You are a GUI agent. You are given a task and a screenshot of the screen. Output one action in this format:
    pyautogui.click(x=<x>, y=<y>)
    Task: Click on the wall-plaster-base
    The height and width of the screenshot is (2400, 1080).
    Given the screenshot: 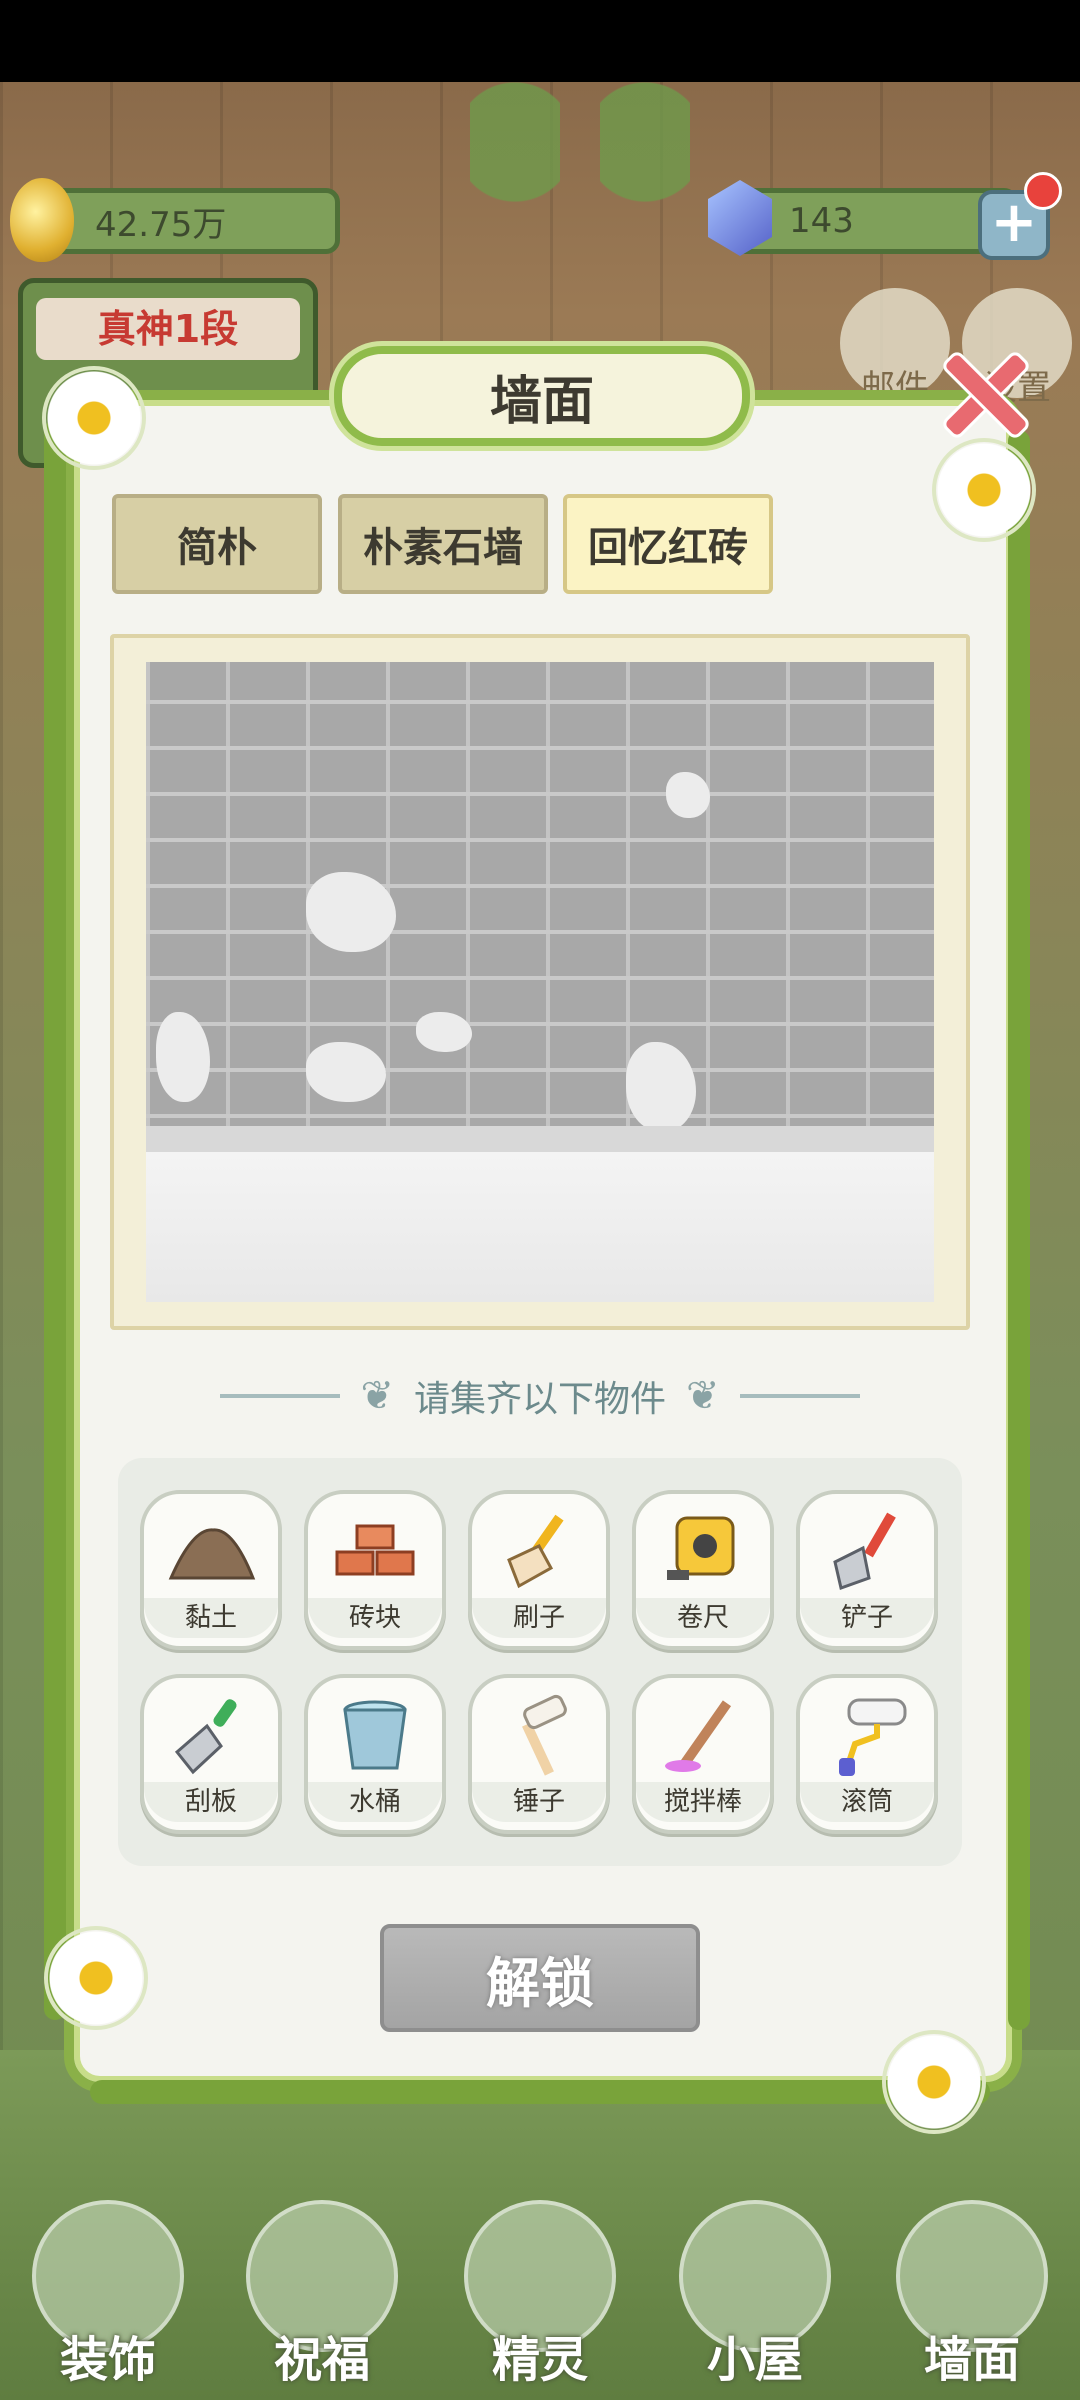 What is the action you would take?
    pyautogui.click(x=540, y=1227)
    